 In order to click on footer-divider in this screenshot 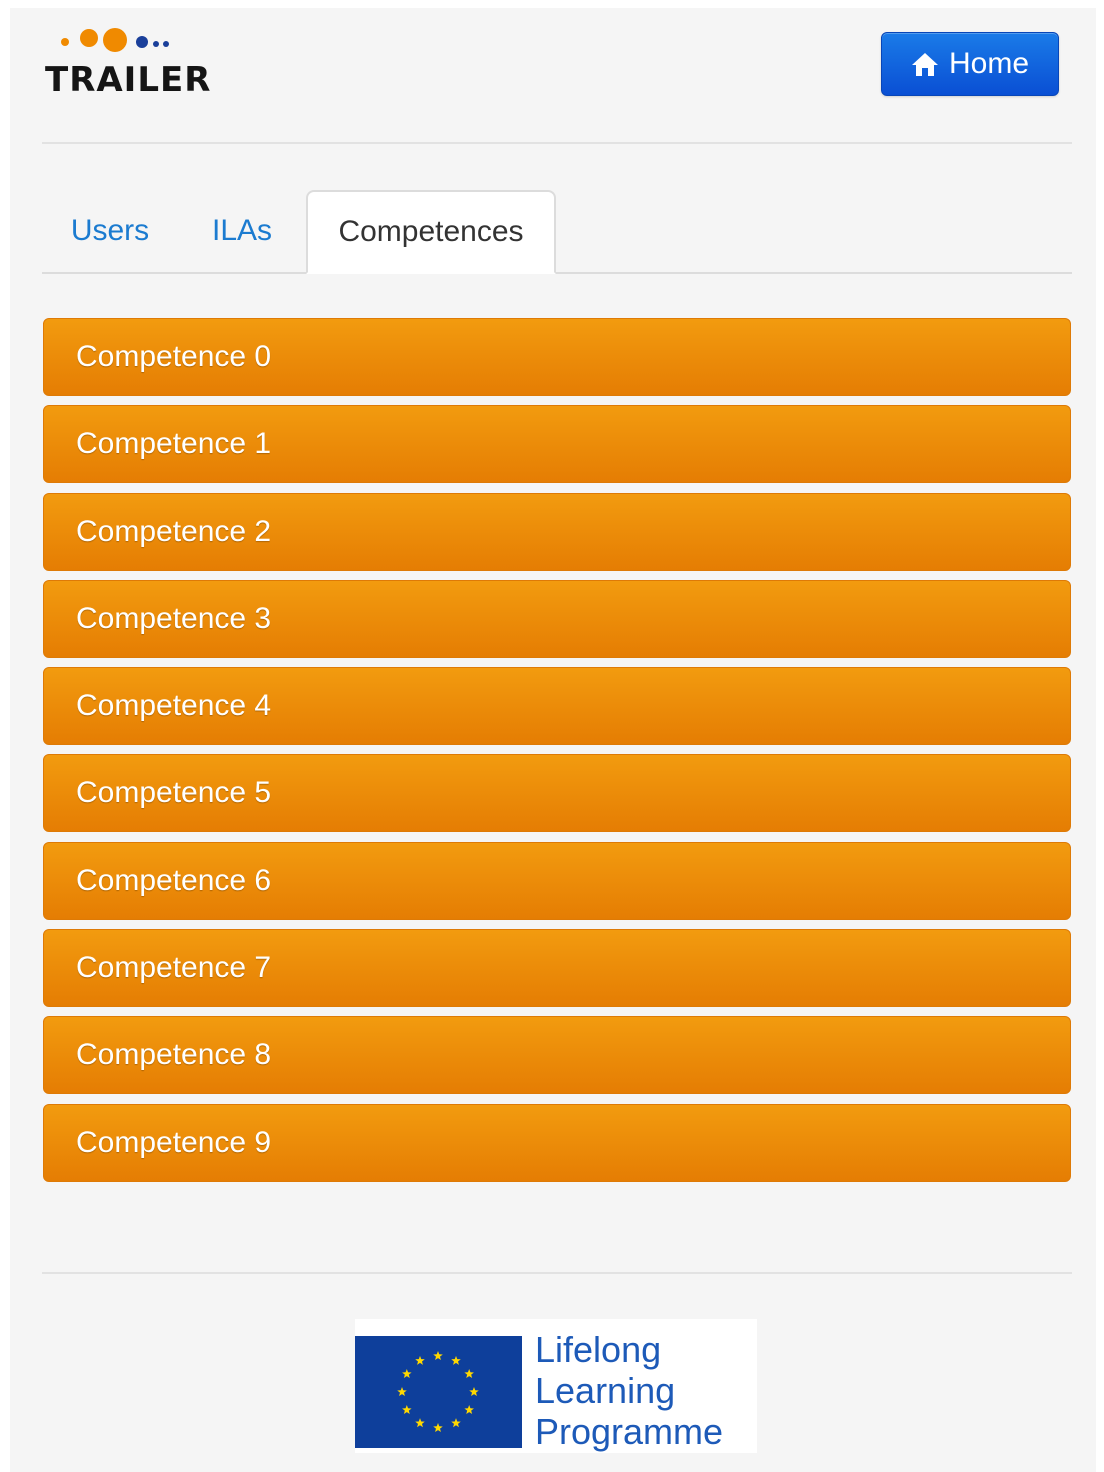, I will do `click(557, 1273)`.